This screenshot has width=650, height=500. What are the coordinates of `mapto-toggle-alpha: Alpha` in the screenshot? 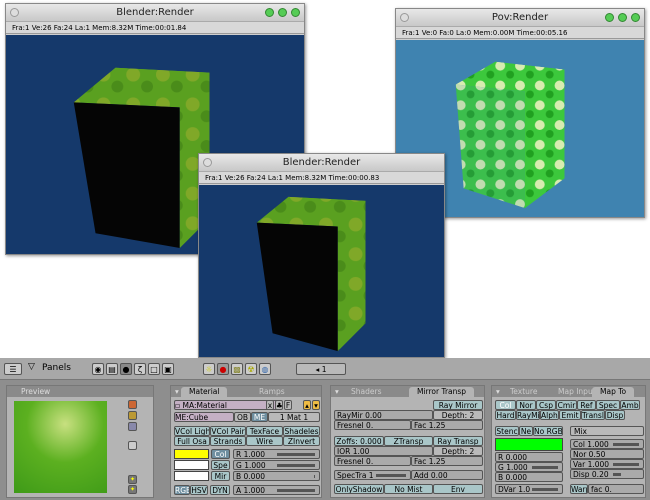 It's located at (549, 415).